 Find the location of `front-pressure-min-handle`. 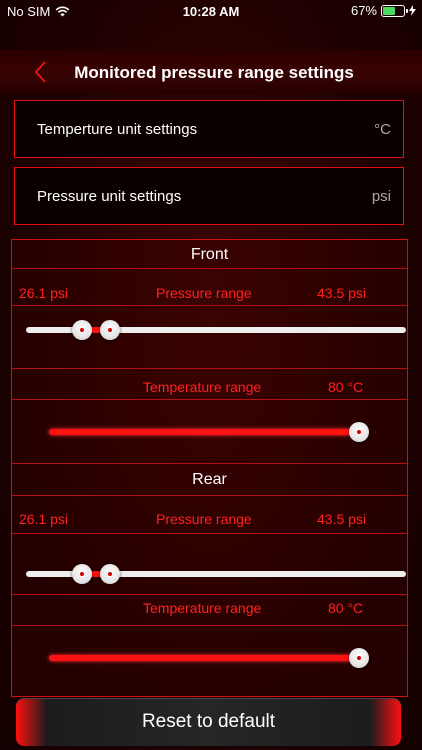

front-pressure-min-handle is located at coordinates (82, 330).